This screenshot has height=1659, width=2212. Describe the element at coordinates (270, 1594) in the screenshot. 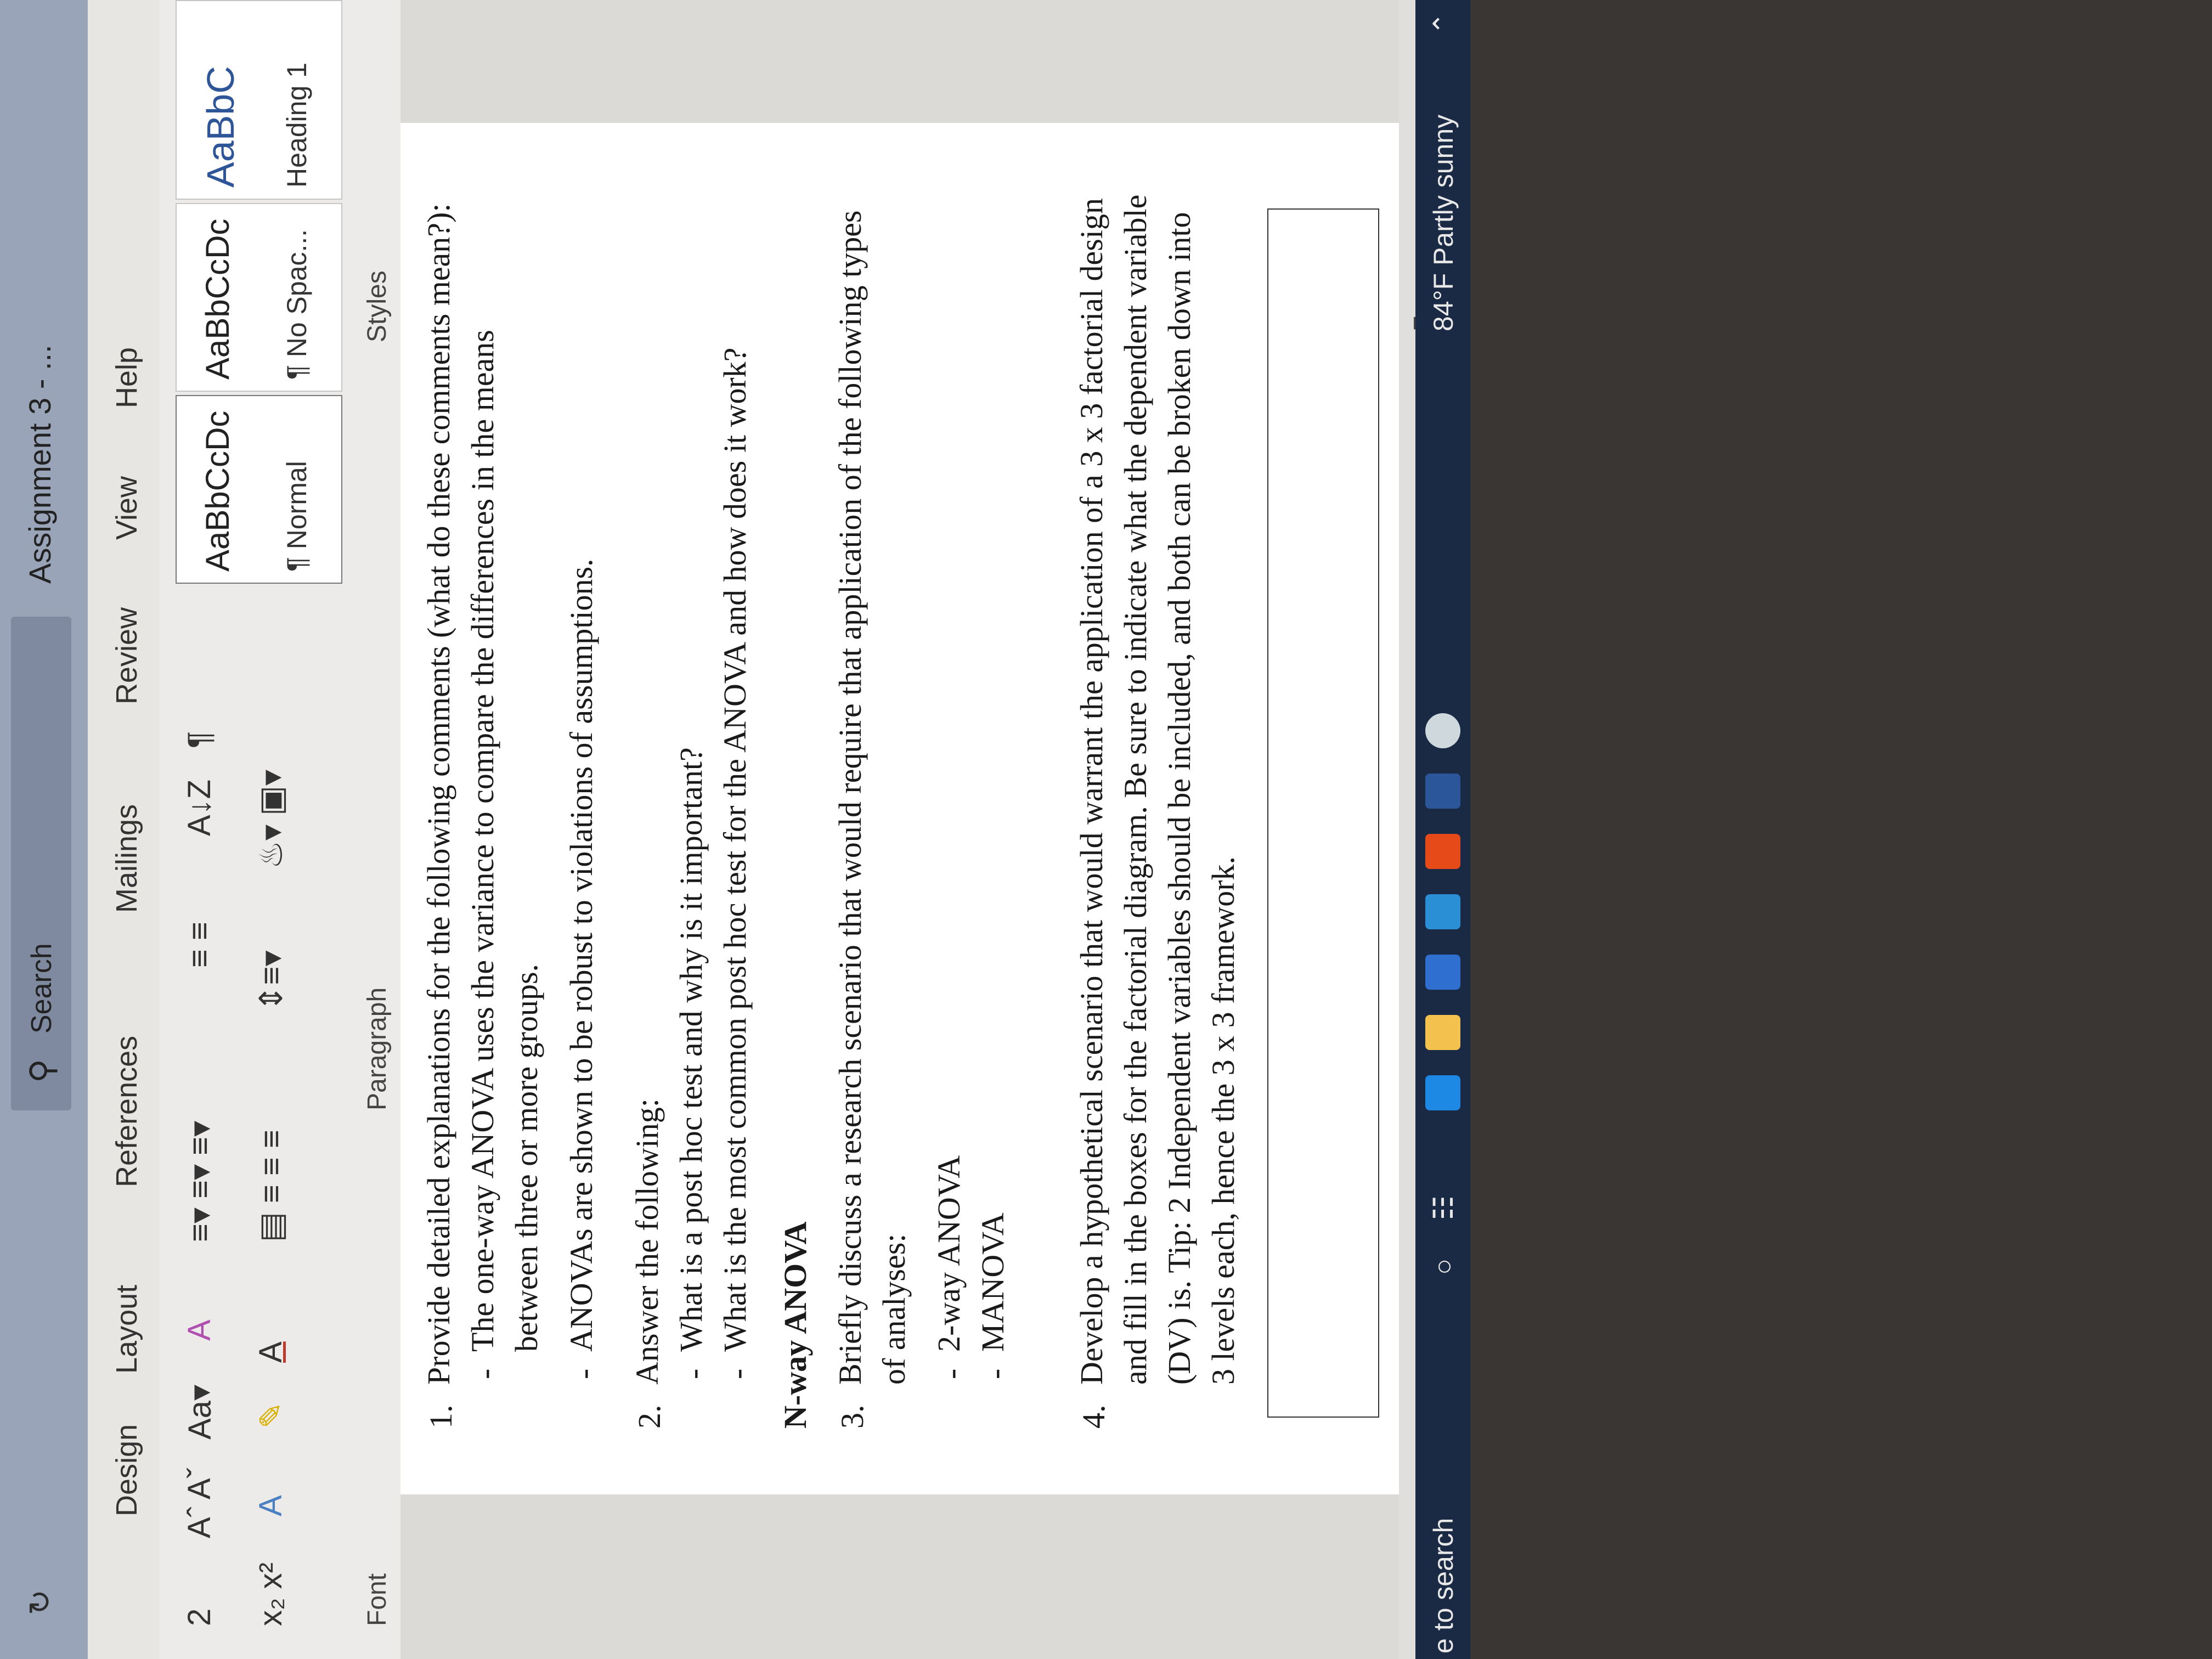

I see `subscript-icon: x₂ x²` at that location.